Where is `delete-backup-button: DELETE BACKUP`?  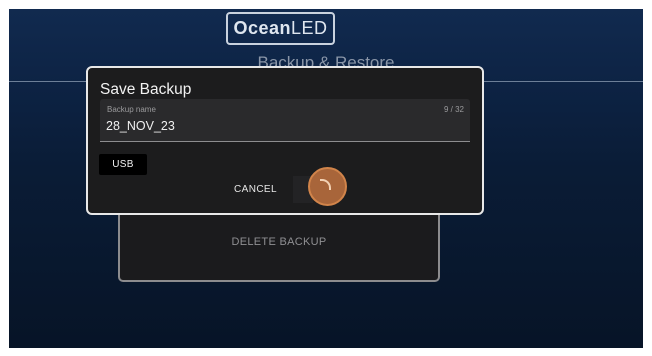
delete-backup-button: DELETE BACKUP is located at coordinates (279, 242).